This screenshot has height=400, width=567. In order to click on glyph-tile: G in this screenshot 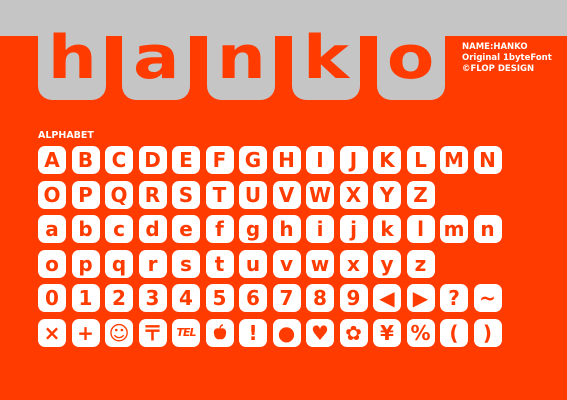, I will do `click(253, 160)`.